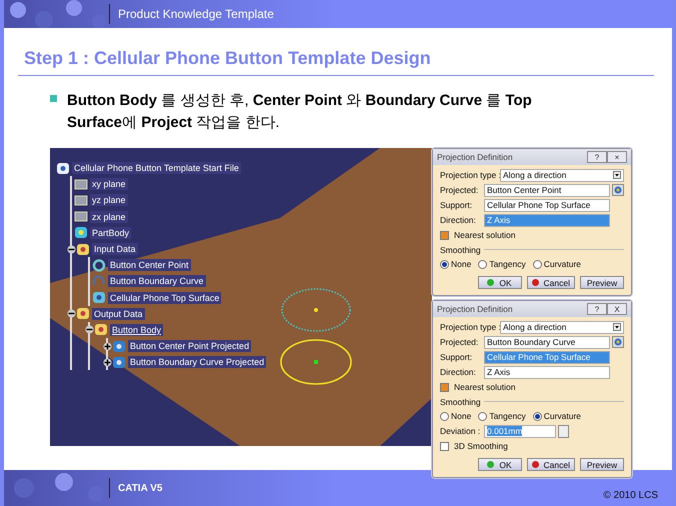 Image resolution: width=676 pixels, height=506 pixels. What do you see at coordinates (99, 281) in the screenshot?
I see `curve-icon` at bounding box center [99, 281].